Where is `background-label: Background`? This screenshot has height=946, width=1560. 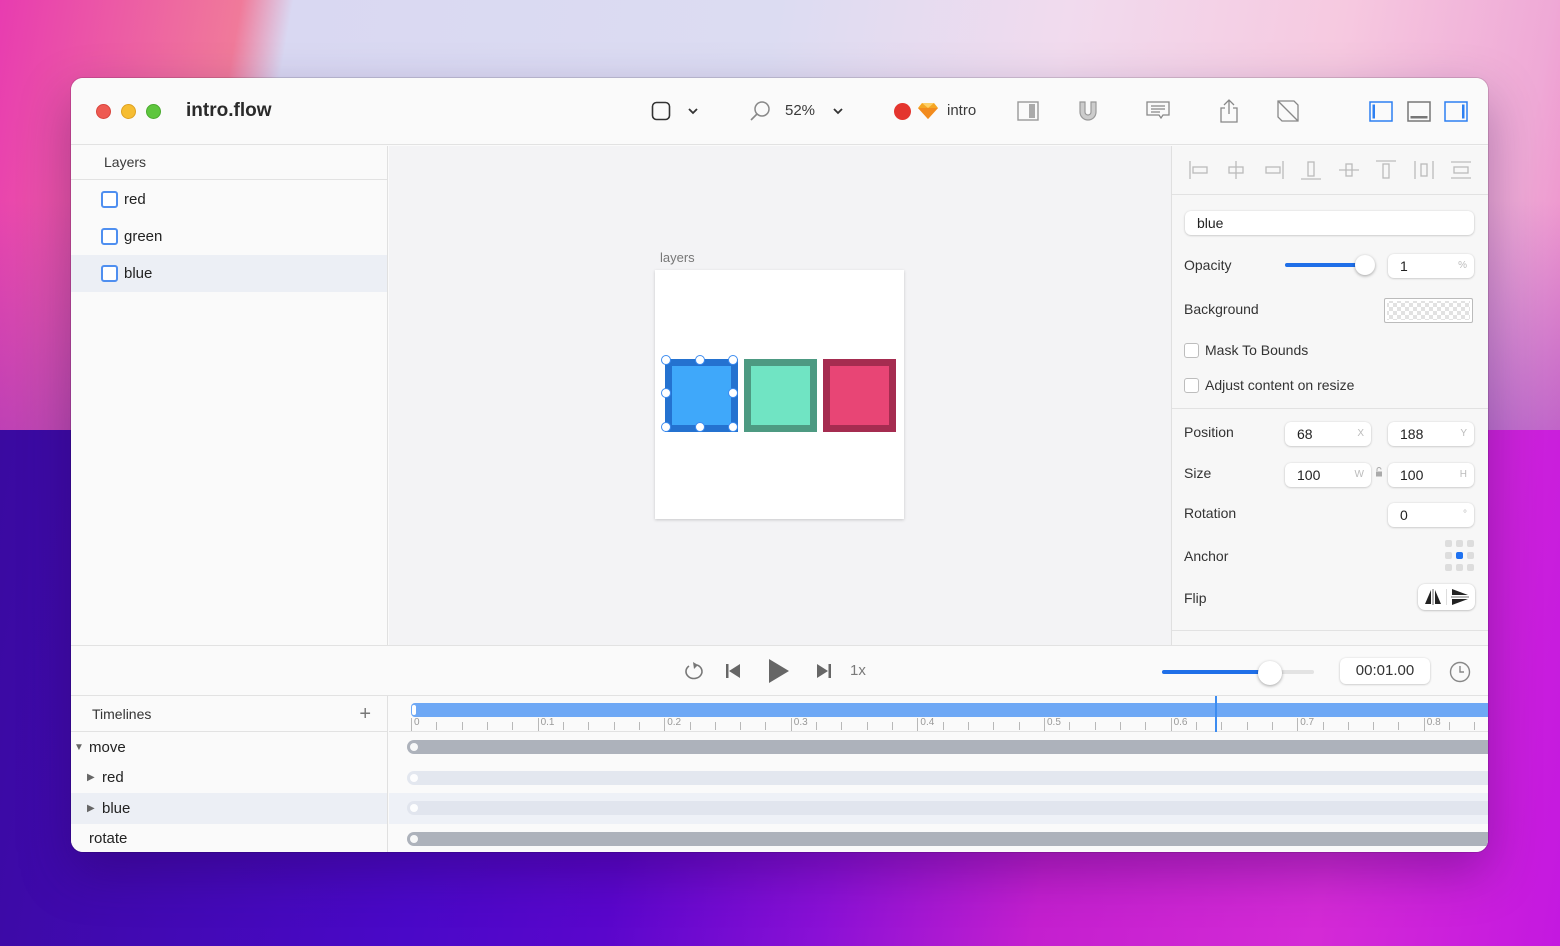 background-label: Background is located at coordinates (1221, 309).